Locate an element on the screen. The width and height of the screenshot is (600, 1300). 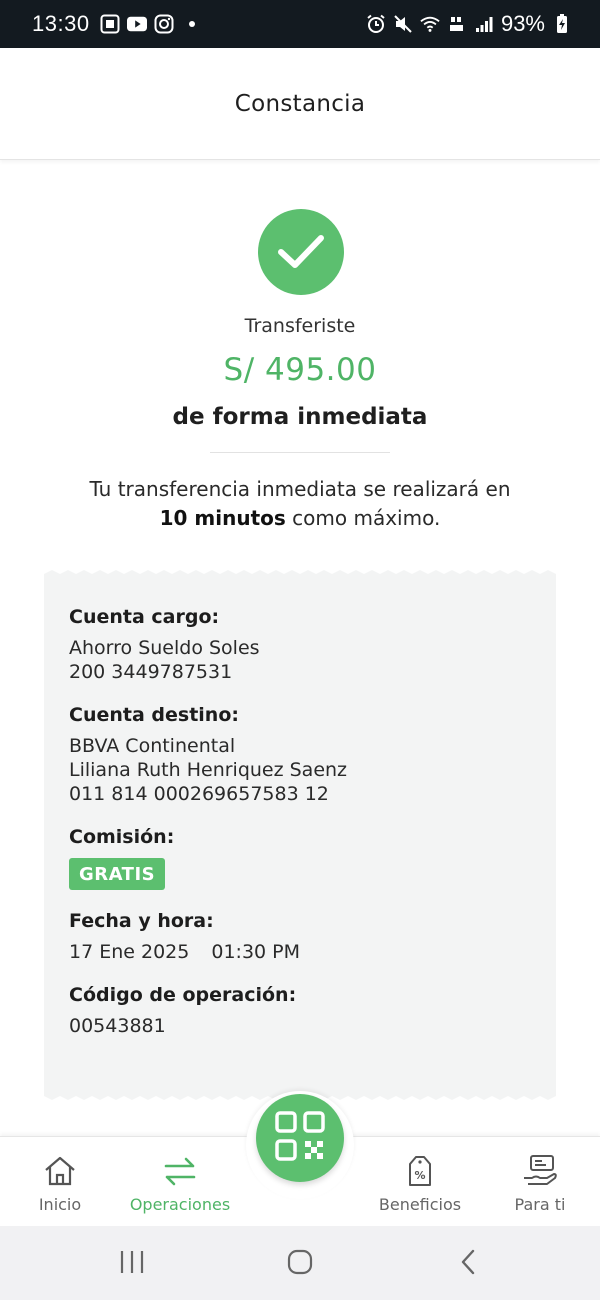
transfer-intro-text: Transferiste is located at coordinates (300, 326).